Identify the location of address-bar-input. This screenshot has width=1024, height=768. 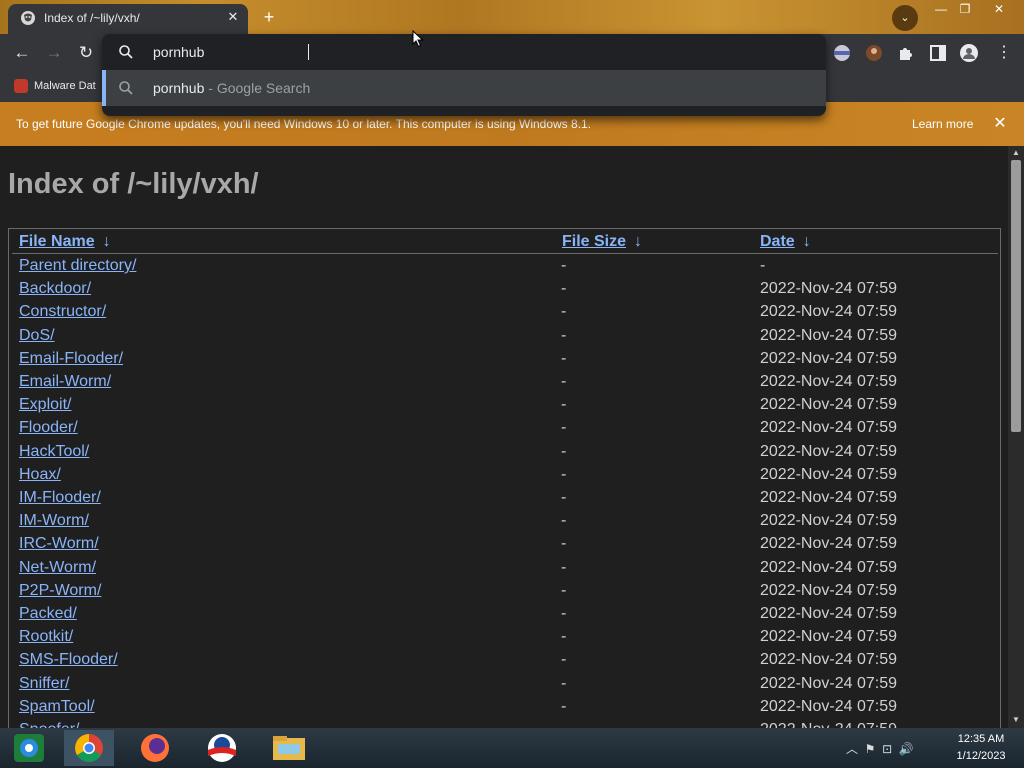
(453, 52).